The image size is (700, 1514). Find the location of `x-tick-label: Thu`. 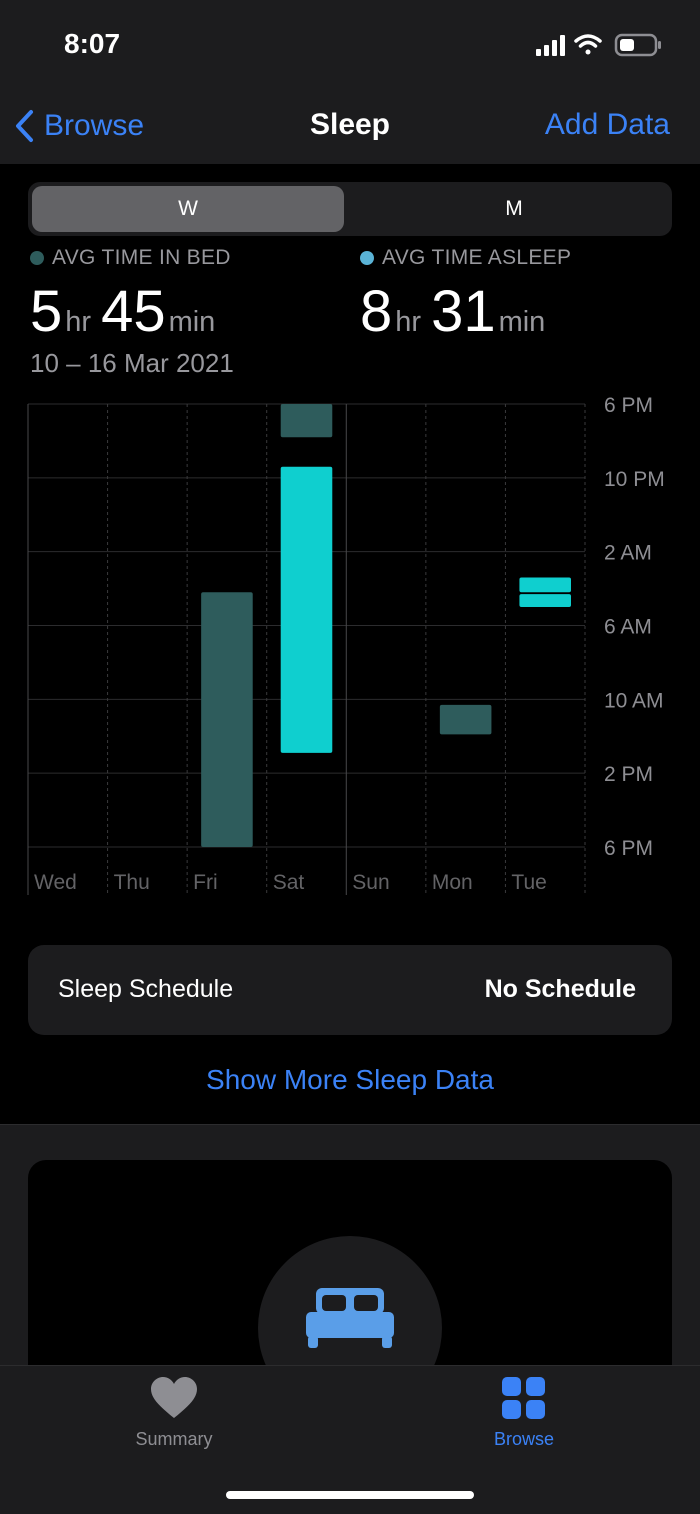

x-tick-label: Thu is located at coordinates (132, 882).